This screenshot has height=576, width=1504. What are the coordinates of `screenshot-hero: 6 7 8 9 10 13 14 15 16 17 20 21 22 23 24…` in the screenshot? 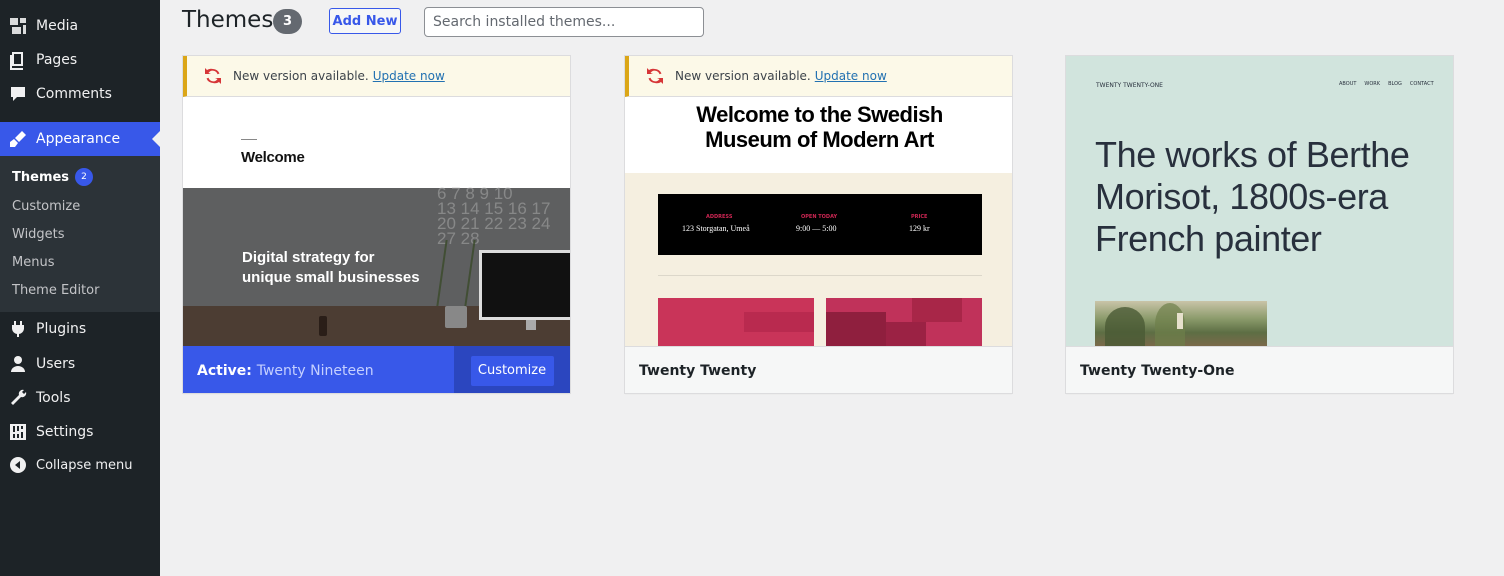 It's located at (376, 266).